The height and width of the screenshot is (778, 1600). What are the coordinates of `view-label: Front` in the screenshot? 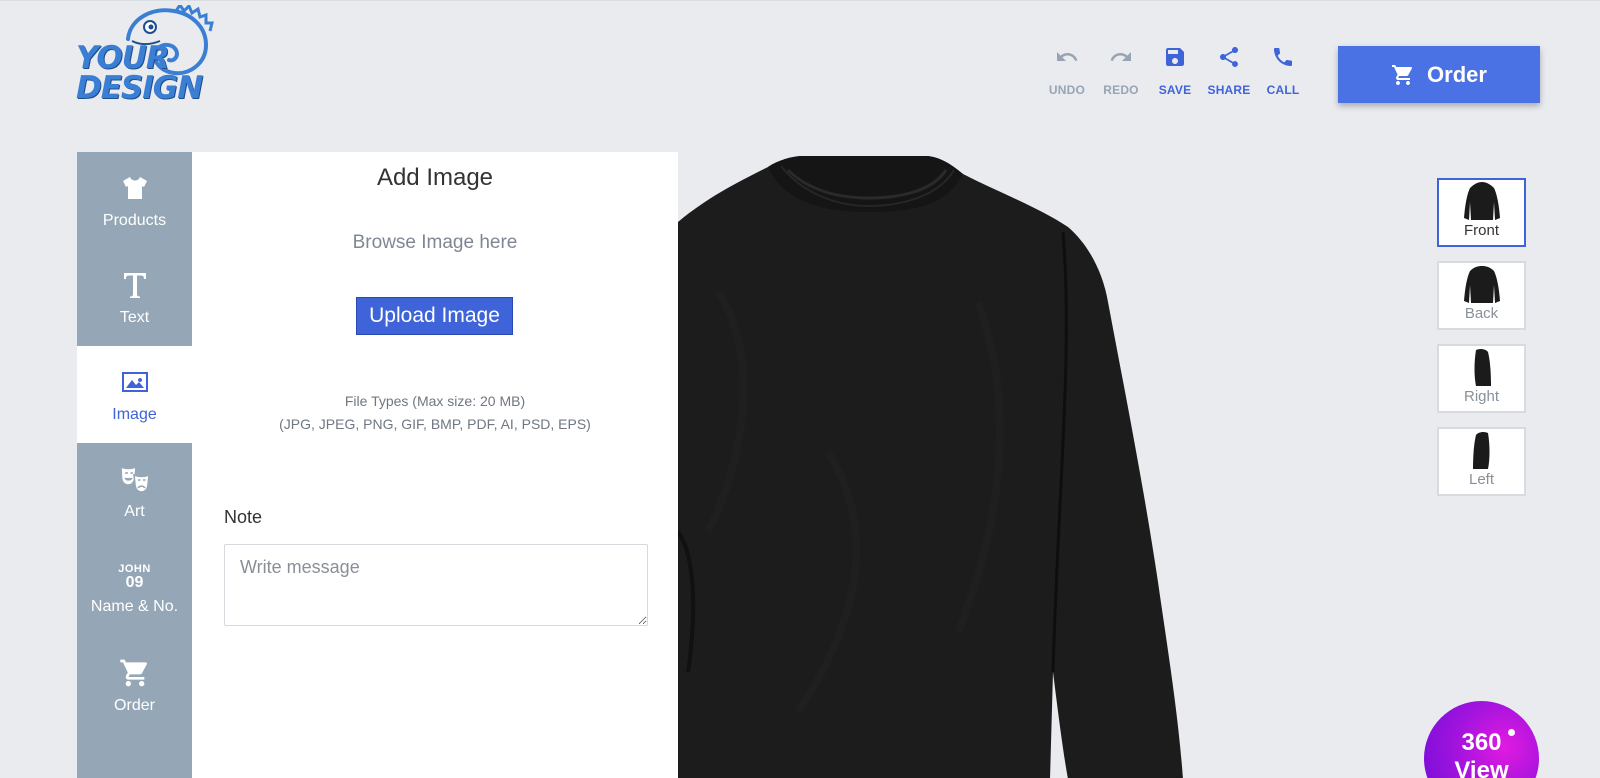 It's located at (1481, 230).